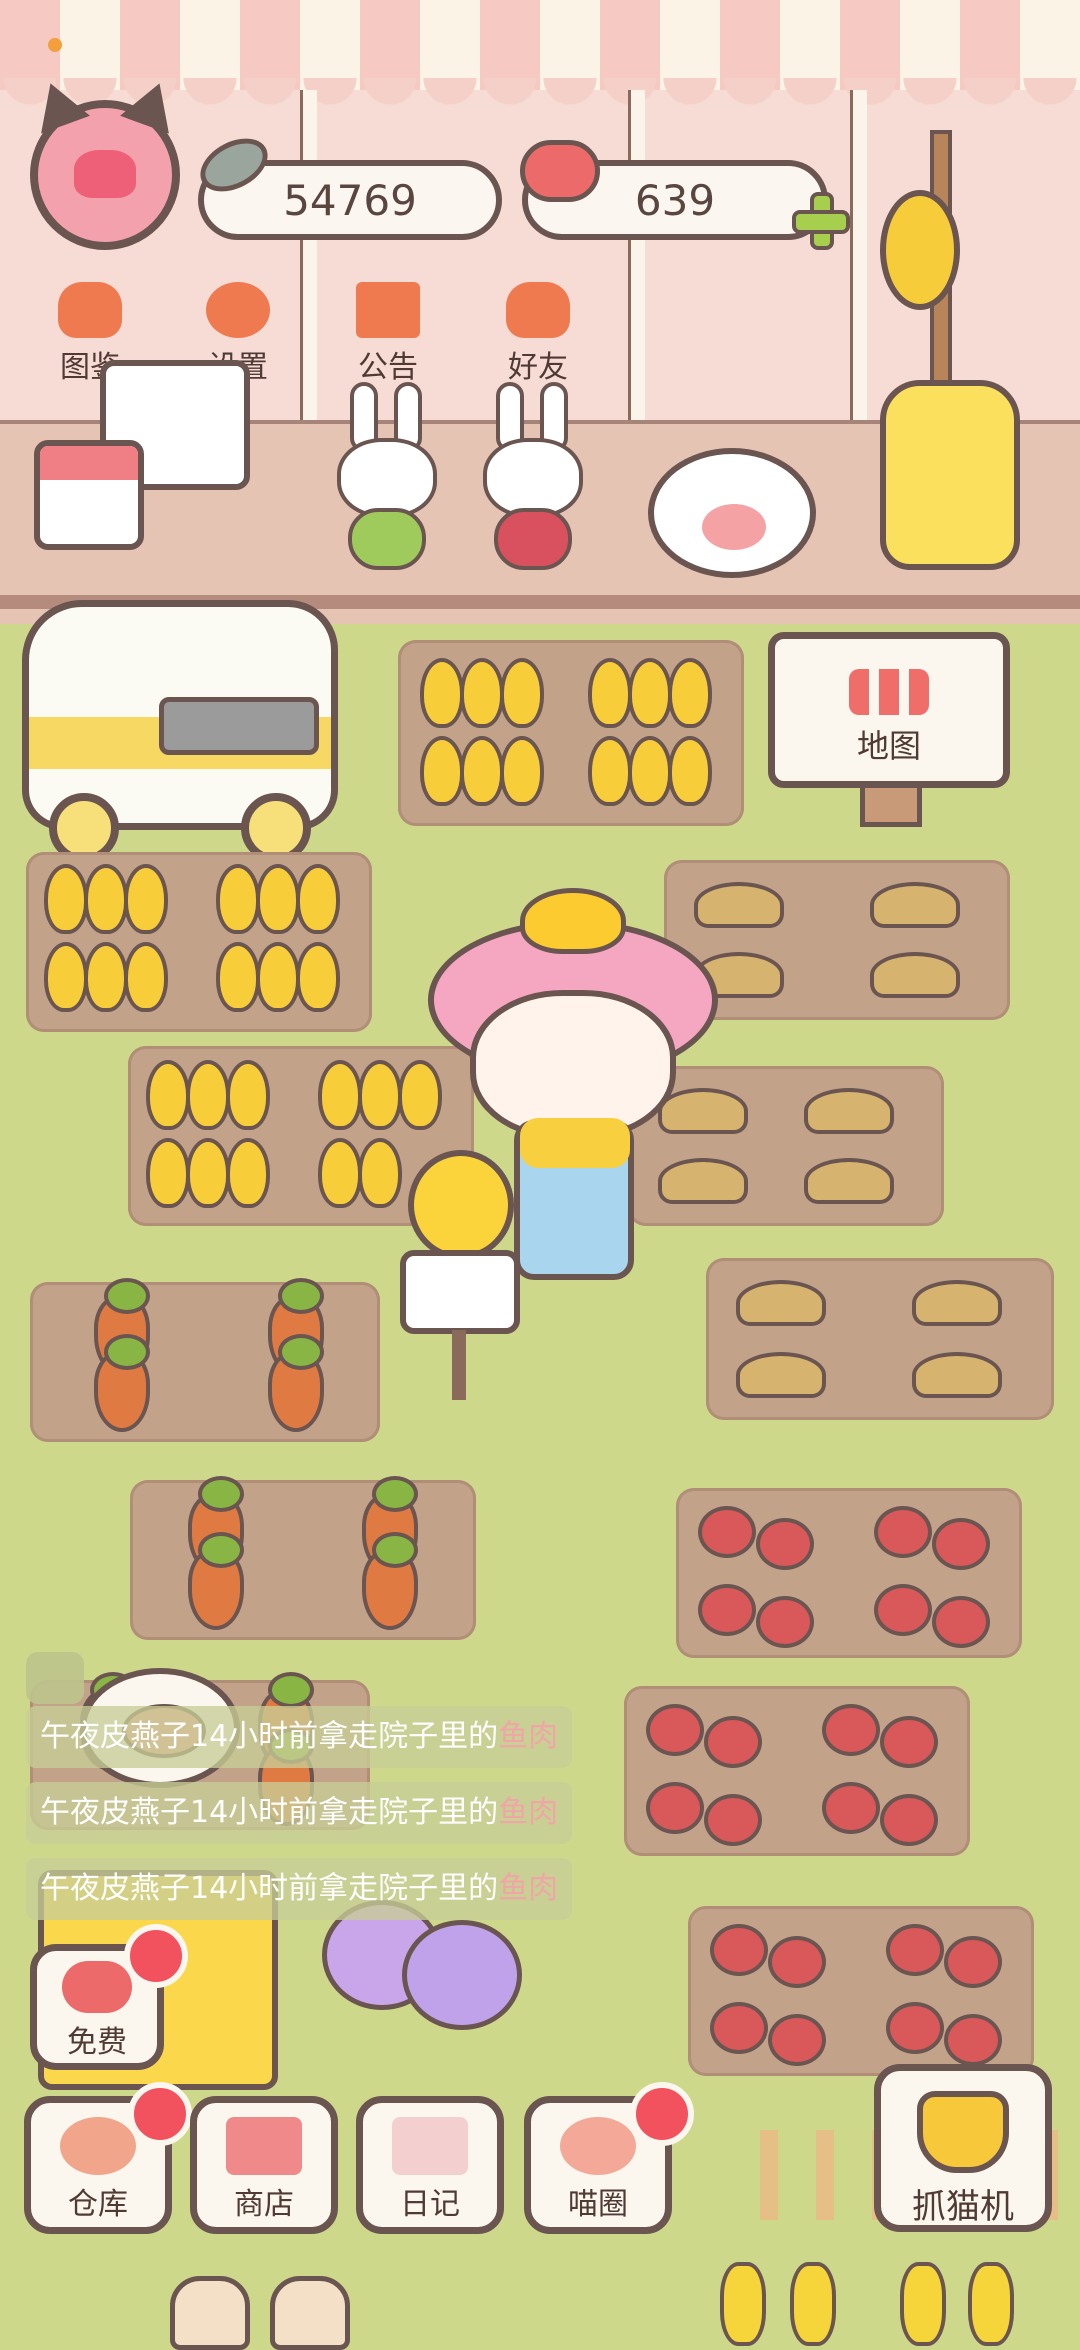  What do you see at coordinates (55, 45) in the screenshot?
I see `status-dot` at bounding box center [55, 45].